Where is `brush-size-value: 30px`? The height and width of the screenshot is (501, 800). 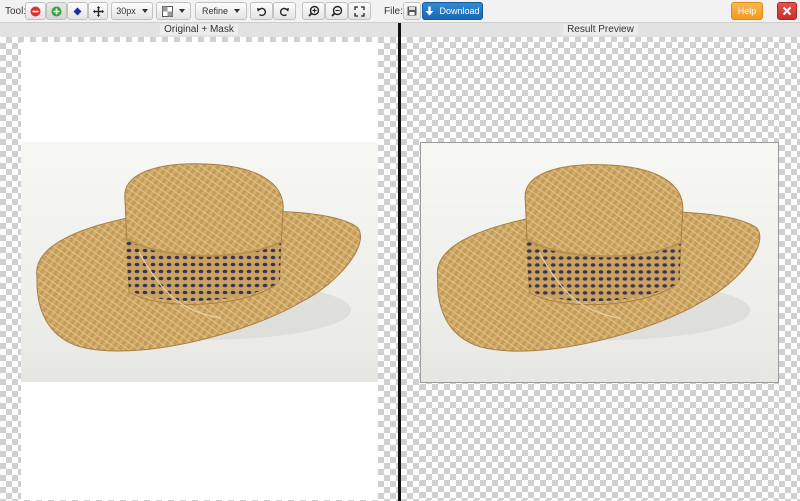 brush-size-value: 30px is located at coordinates (126, 11).